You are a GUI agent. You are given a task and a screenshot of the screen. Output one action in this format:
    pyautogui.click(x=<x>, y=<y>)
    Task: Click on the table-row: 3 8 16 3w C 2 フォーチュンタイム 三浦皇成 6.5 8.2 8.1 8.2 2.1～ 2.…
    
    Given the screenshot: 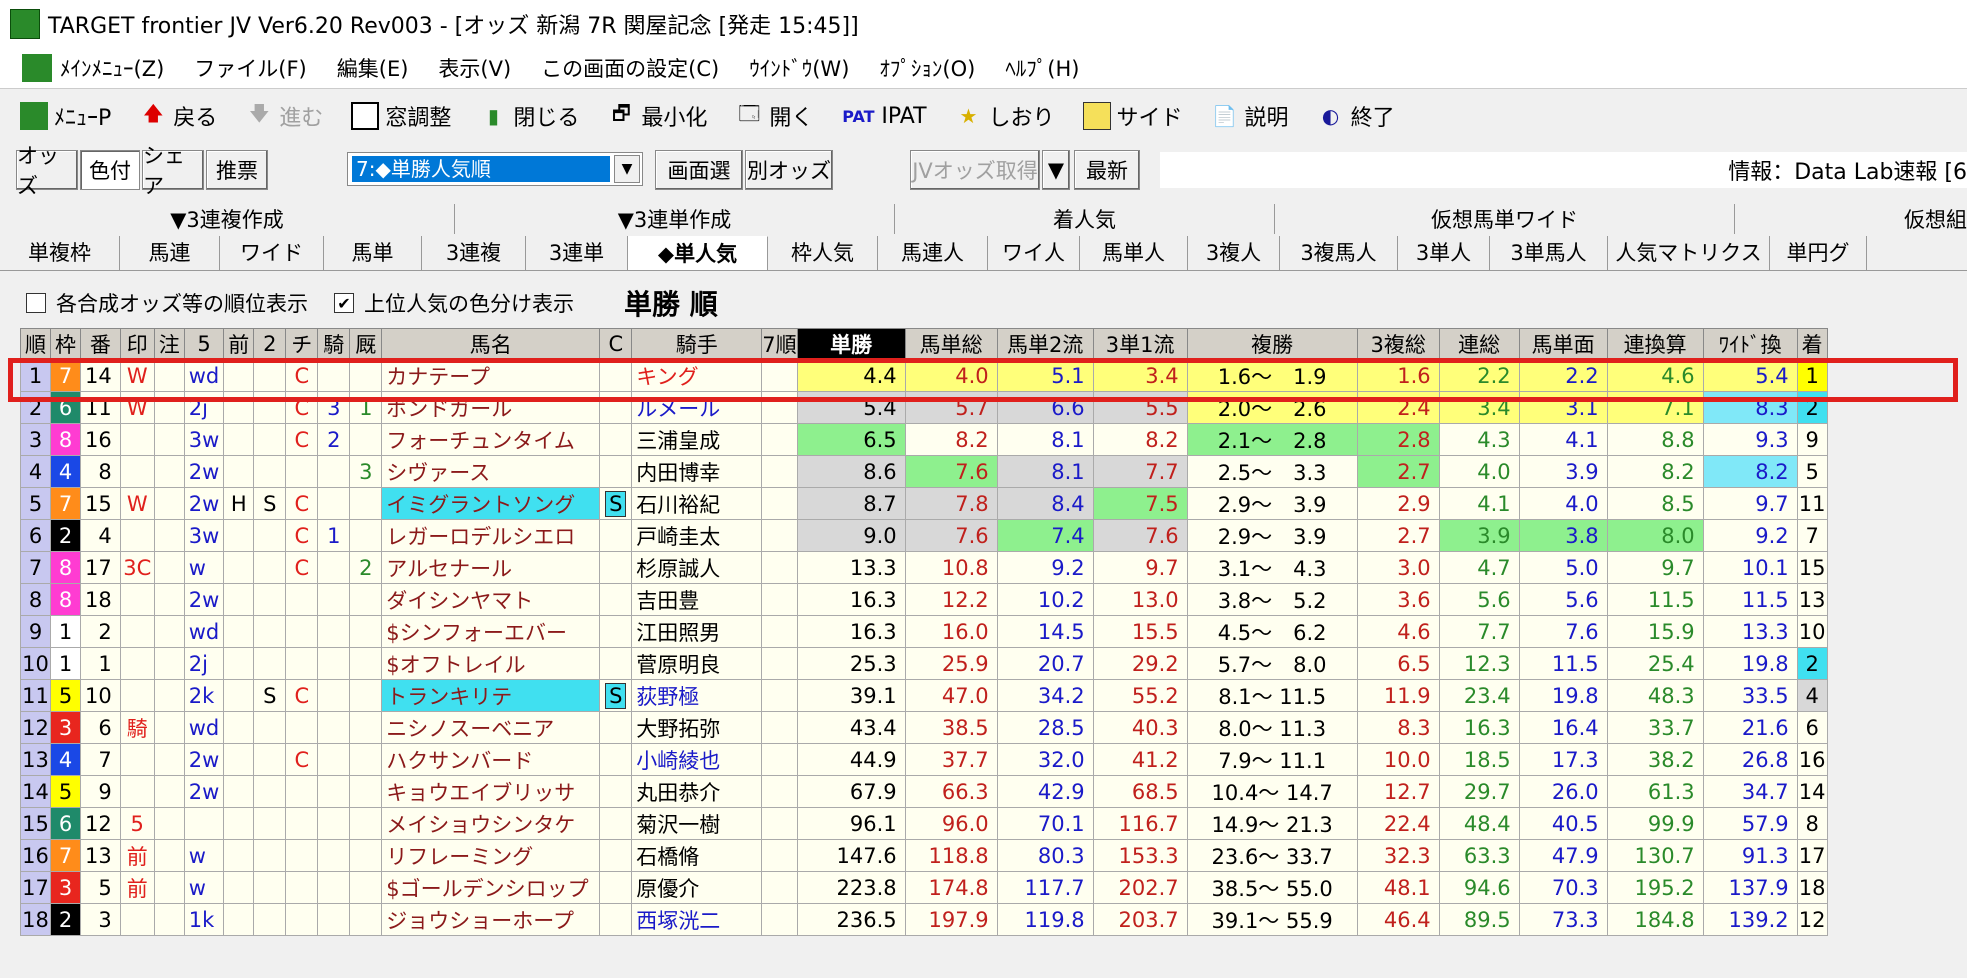 What is the action you would take?
    pyautogui.click(x=924, y=439)
    